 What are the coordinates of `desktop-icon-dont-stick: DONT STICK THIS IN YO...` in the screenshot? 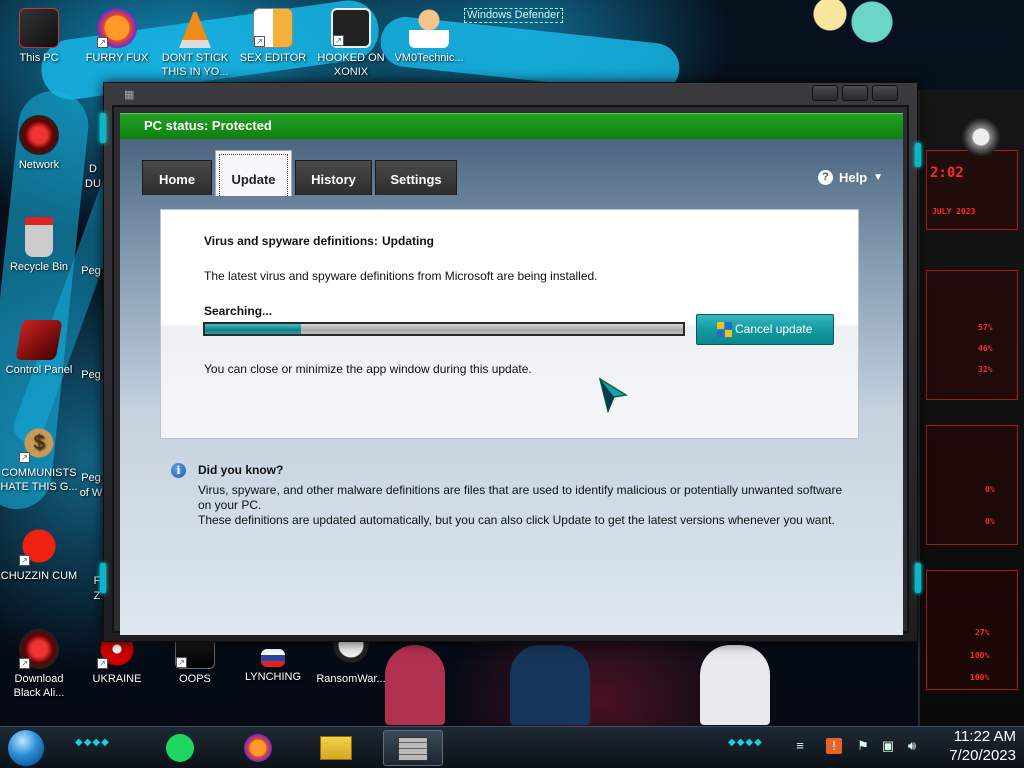 It's located at (195, 43).